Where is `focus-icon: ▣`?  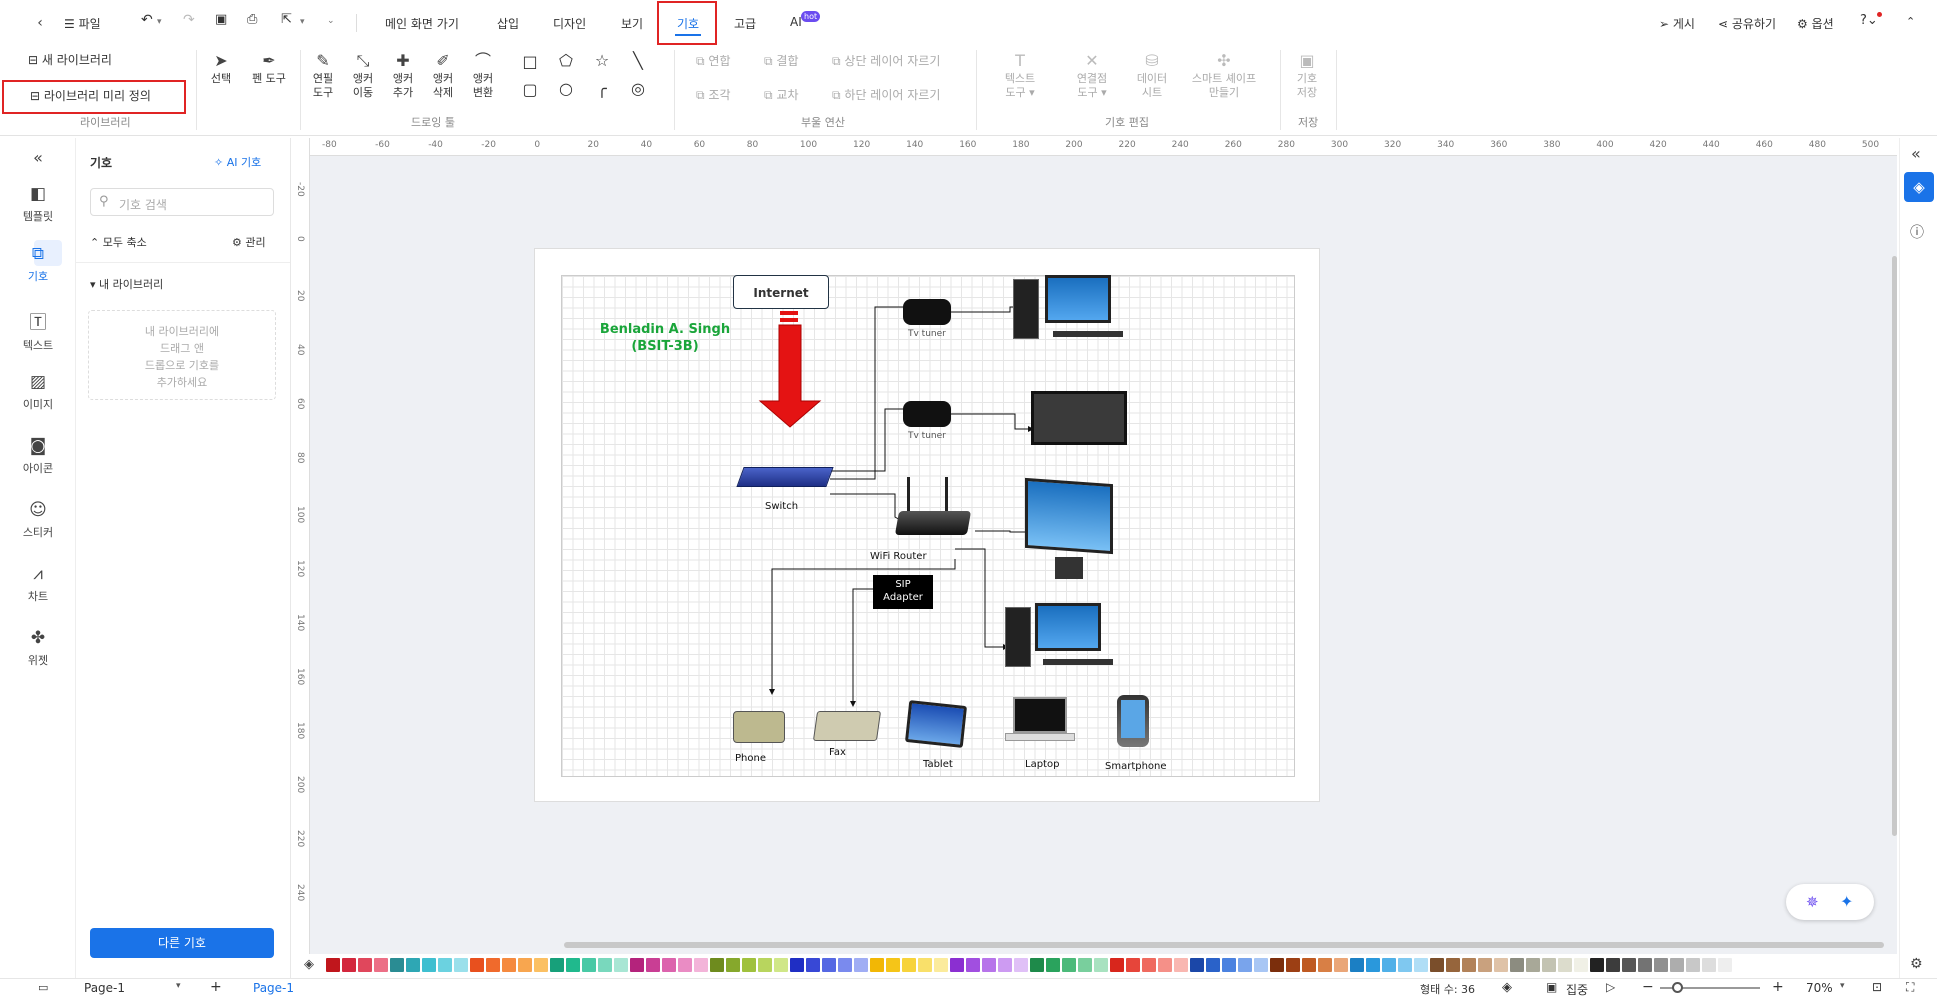
focus-icon: ▣ is located at coordinates (1551, 987).